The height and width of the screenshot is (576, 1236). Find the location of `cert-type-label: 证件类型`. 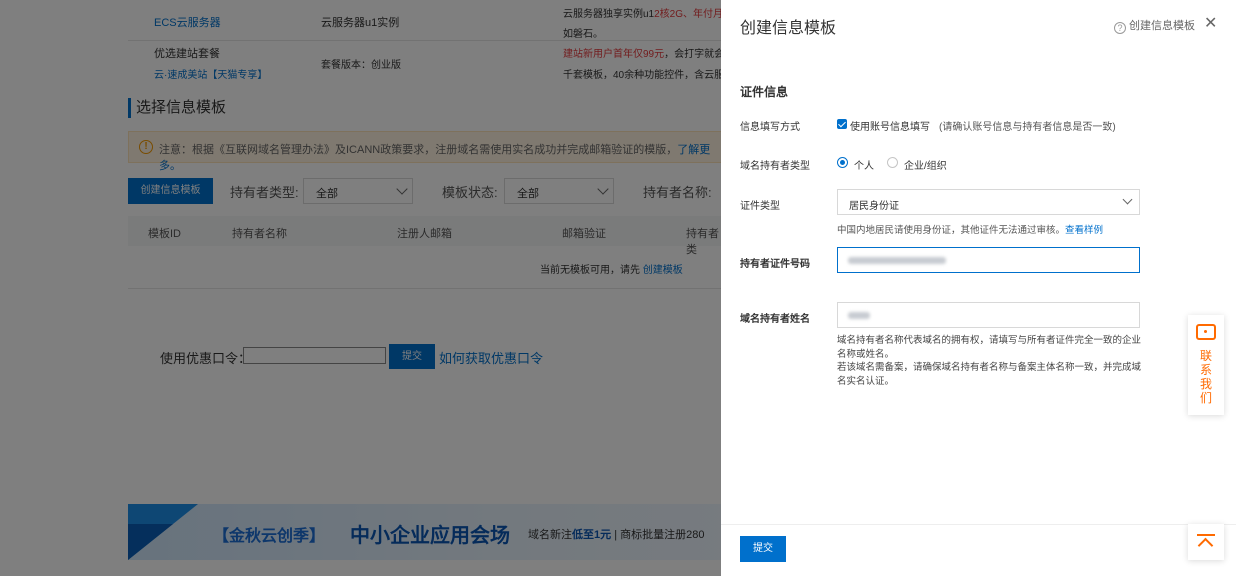

cert-type-label: 证件类型 is located at coordinates (760, 206).